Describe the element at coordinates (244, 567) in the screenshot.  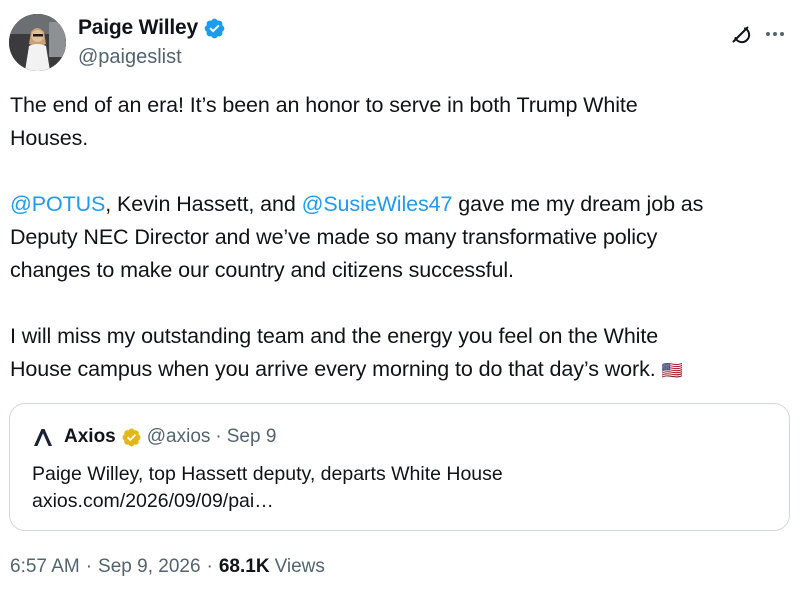
I see `views-count: 68.1K` at that location.